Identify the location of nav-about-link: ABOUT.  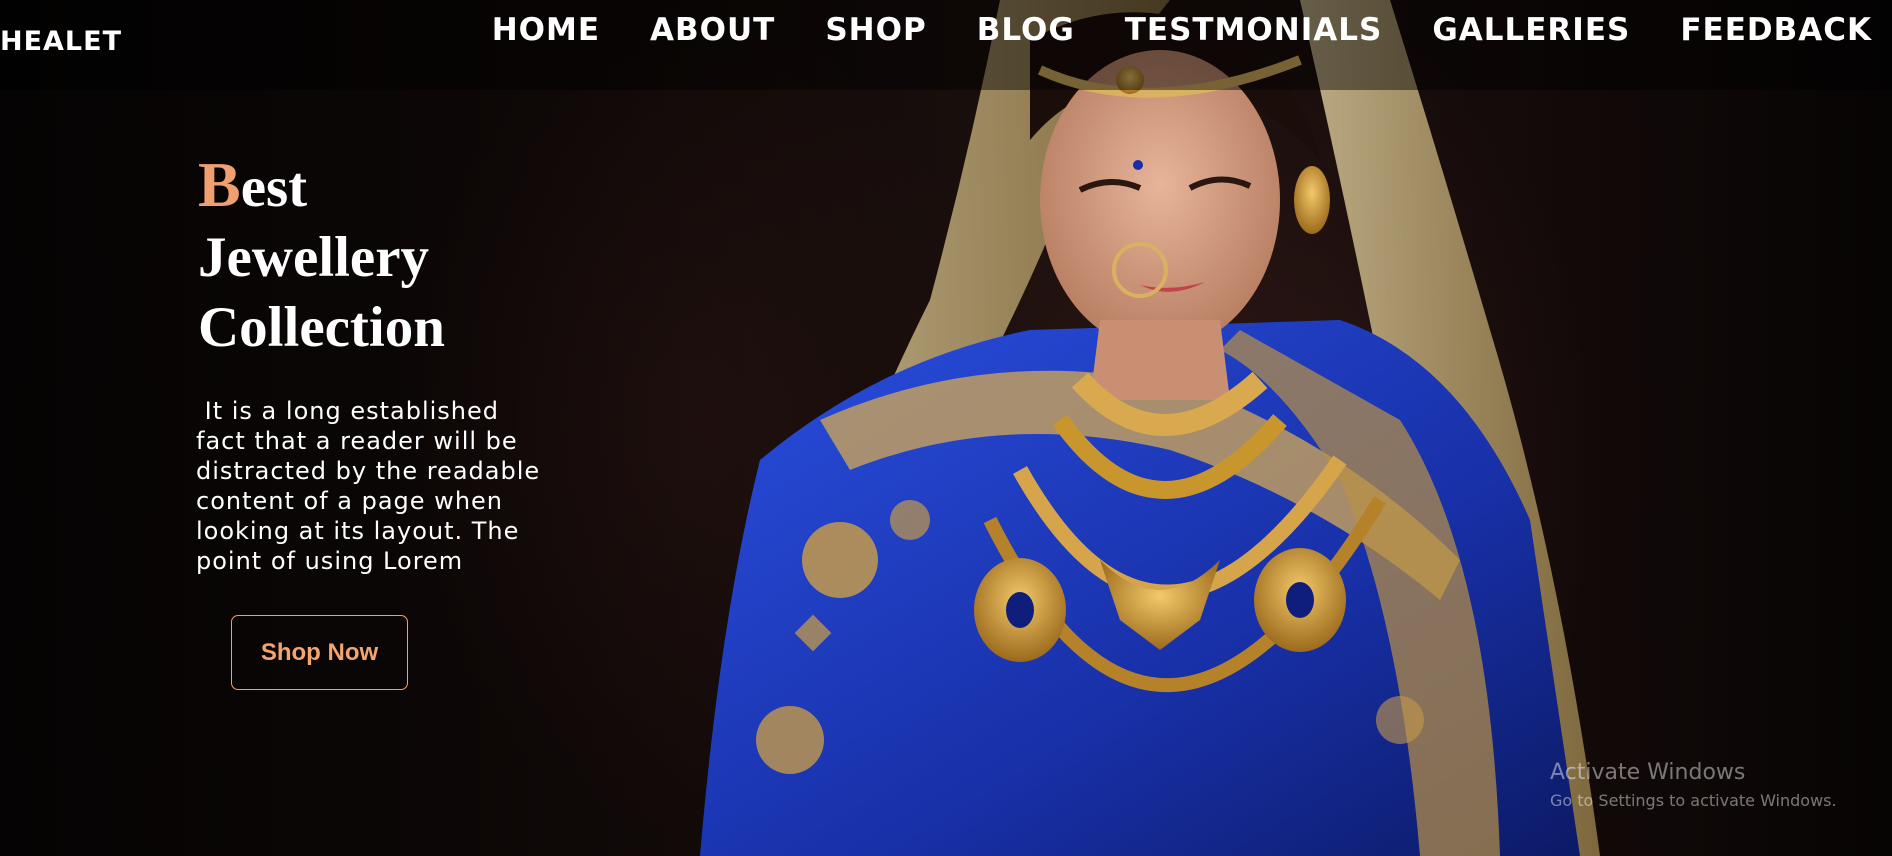
(712, 30).